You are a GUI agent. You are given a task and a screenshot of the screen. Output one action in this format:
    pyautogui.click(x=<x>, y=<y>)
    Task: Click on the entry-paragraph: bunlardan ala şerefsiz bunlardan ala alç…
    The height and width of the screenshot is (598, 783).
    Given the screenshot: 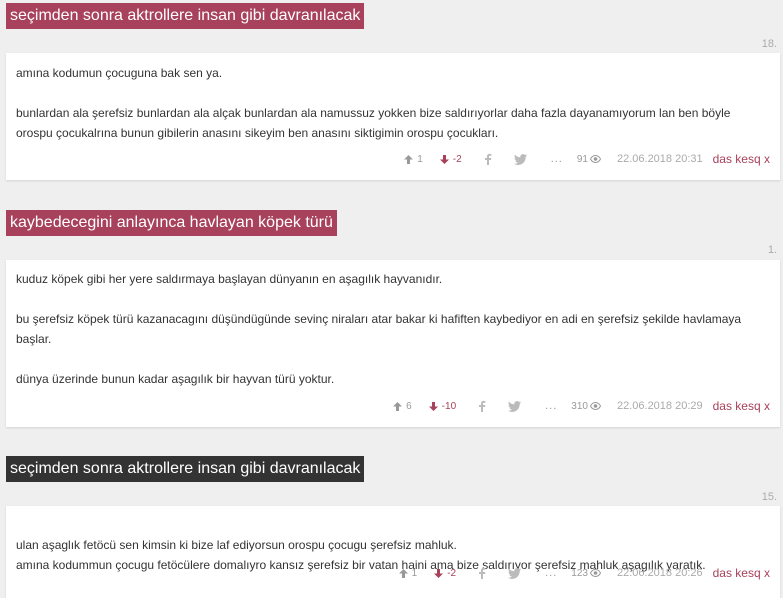 What is the action you would take?
    pyautogui.click(x=373, y=123)
    